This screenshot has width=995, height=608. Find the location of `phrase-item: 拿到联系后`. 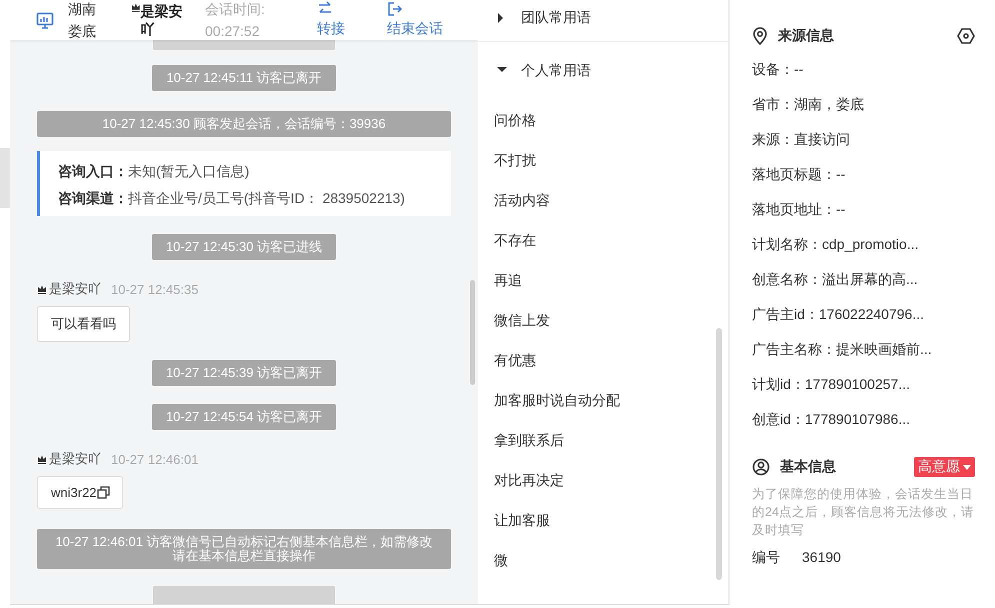

phrase-item: 拿到联系后 is located at coordinates (603, 440).